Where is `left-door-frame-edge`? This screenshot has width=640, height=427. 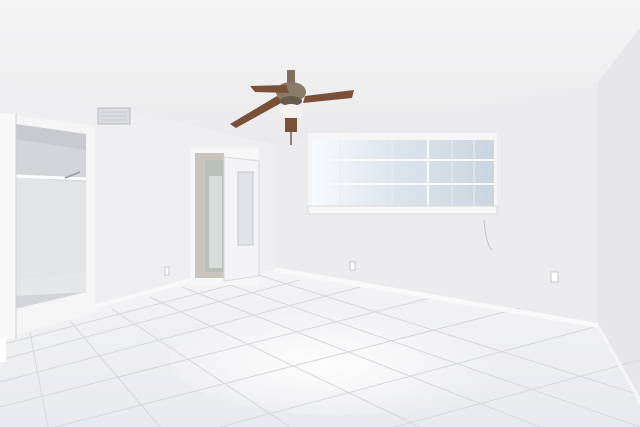 left-door-frame-edge is located at coordinates (3, 350).